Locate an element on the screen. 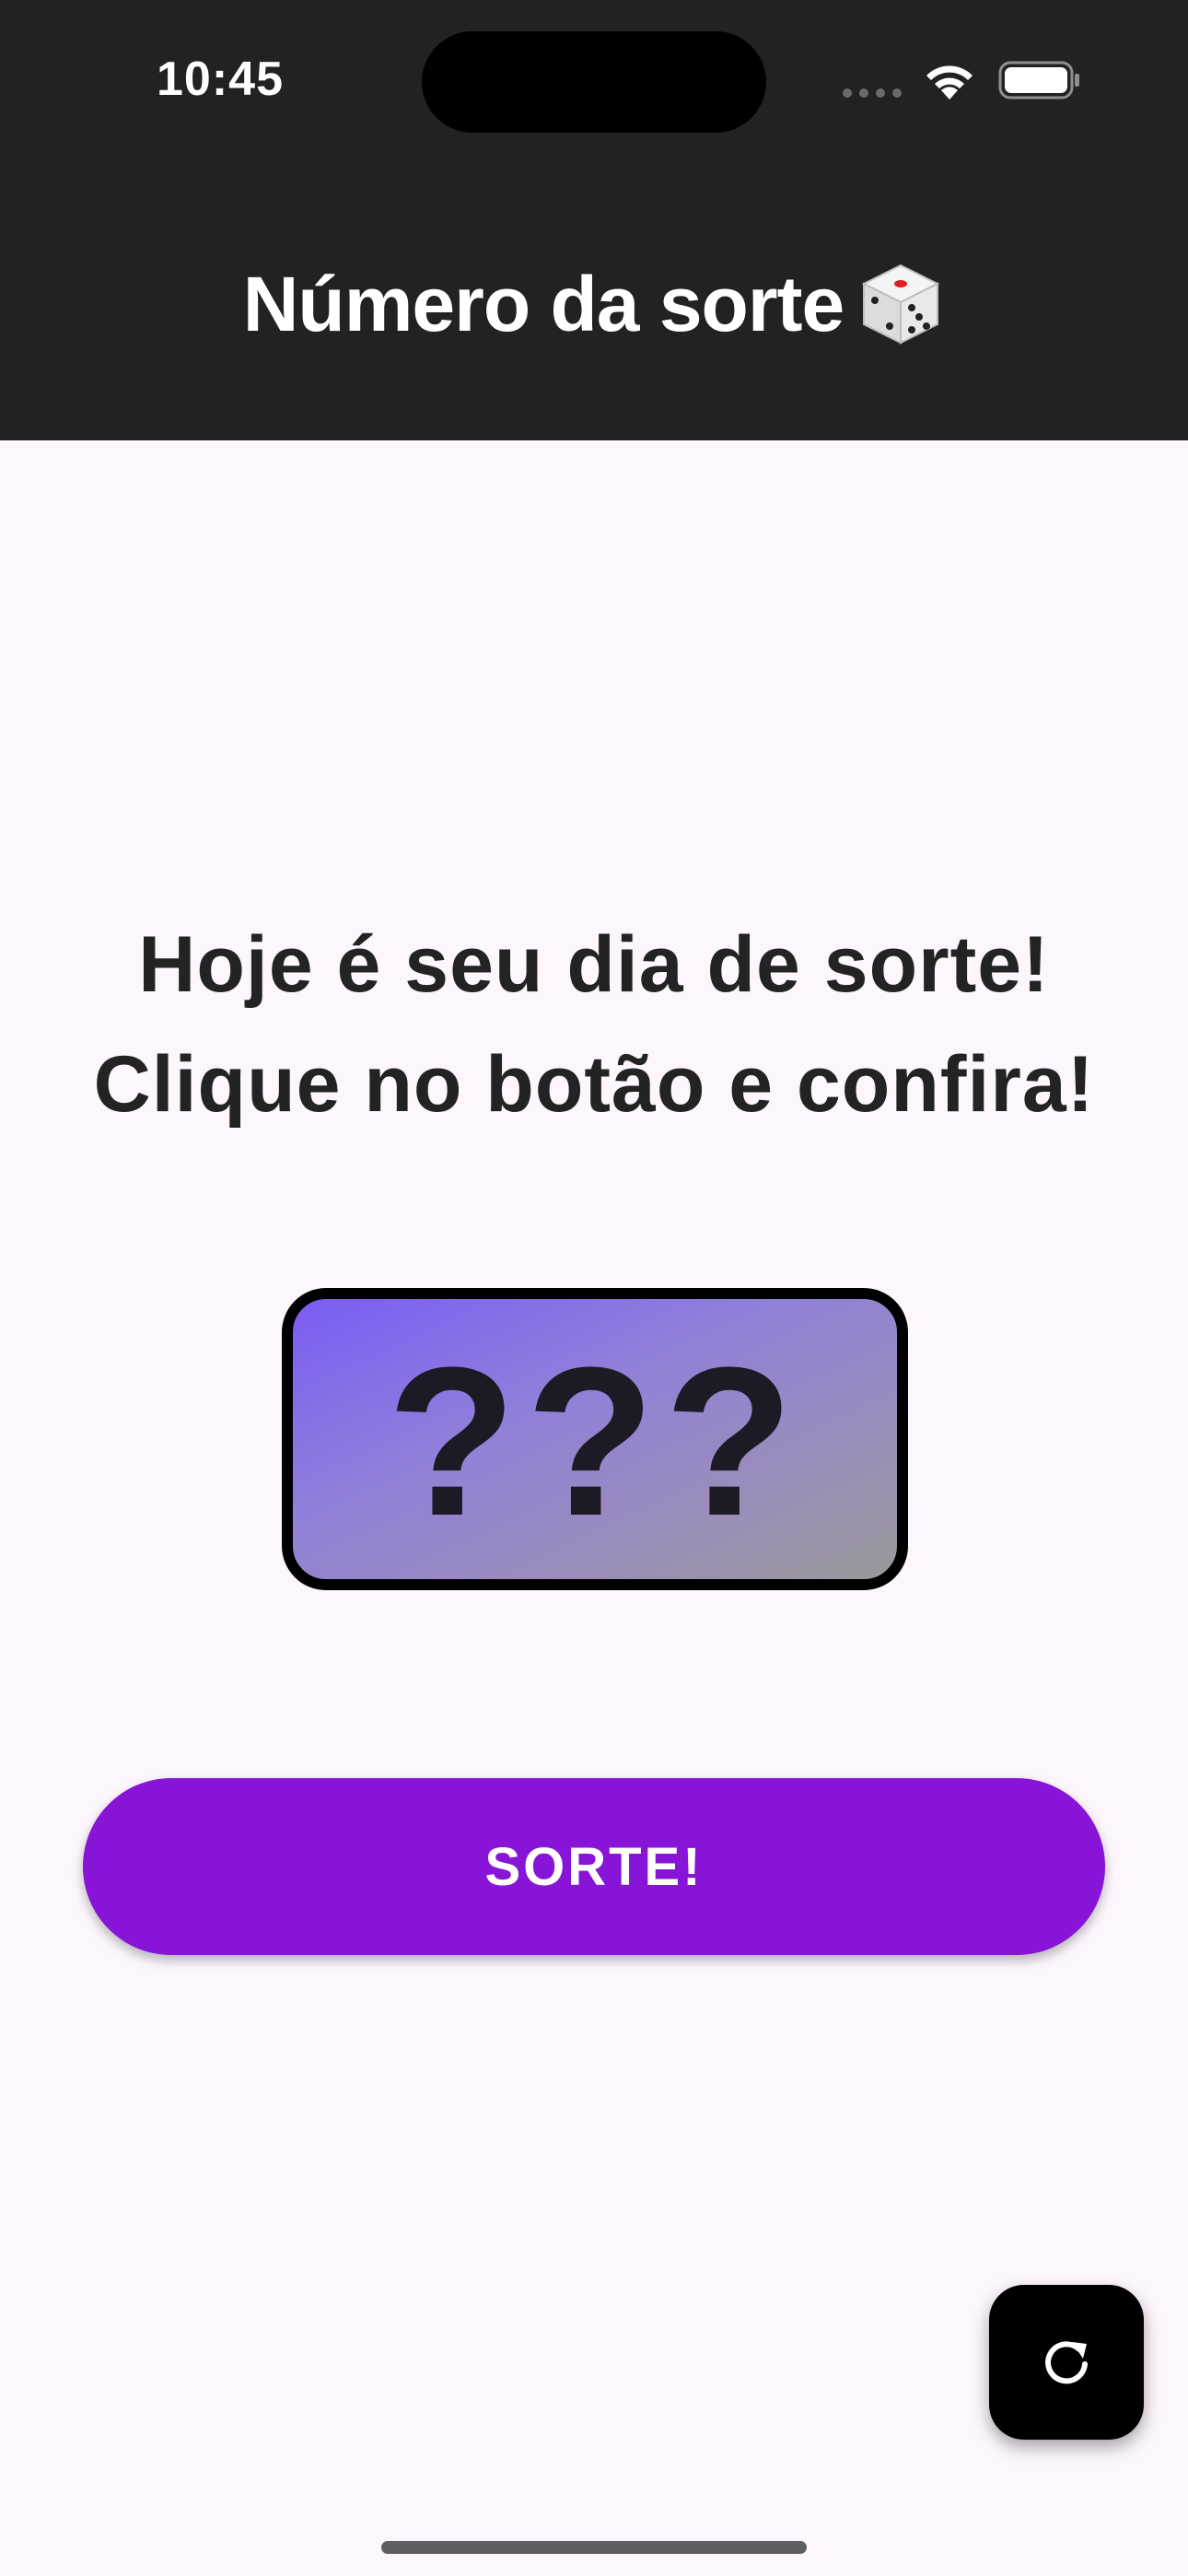  lucky-number-display: ??? is located at coordinates (595, 1439).